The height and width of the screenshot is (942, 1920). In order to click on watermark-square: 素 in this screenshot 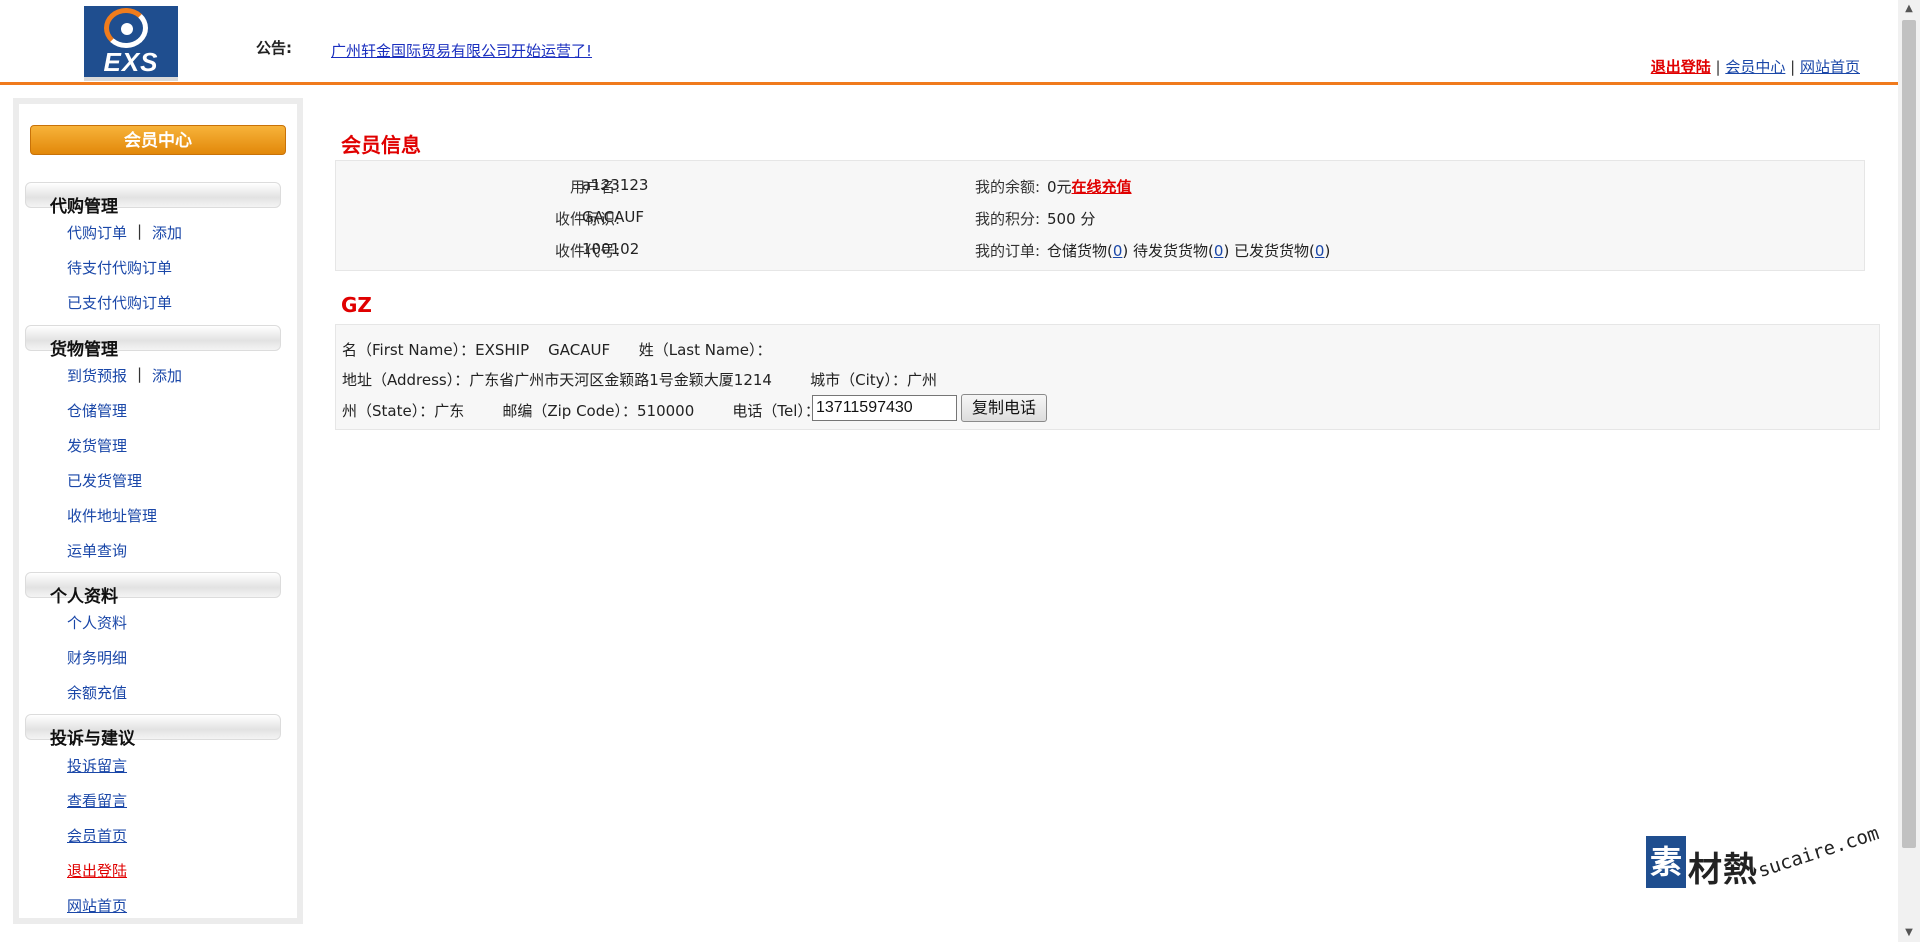, I will do `click(1666, 862)`.